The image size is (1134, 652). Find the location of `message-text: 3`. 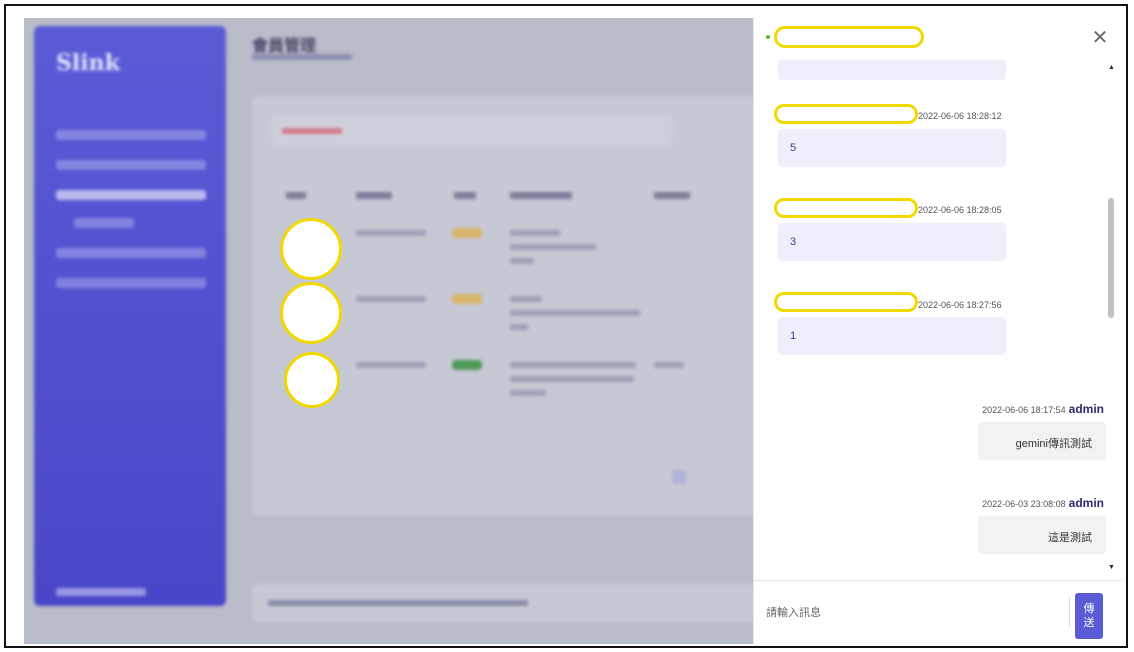

message-text: 3 is located at coordinates (793, 242).